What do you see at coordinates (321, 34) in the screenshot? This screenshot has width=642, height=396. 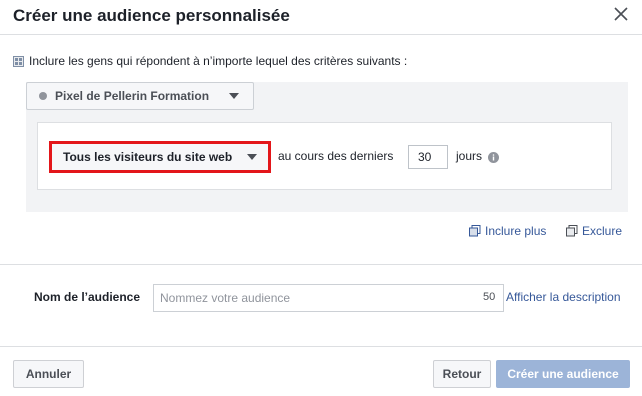 I see `header-divider` at bounding box center [321, 34].